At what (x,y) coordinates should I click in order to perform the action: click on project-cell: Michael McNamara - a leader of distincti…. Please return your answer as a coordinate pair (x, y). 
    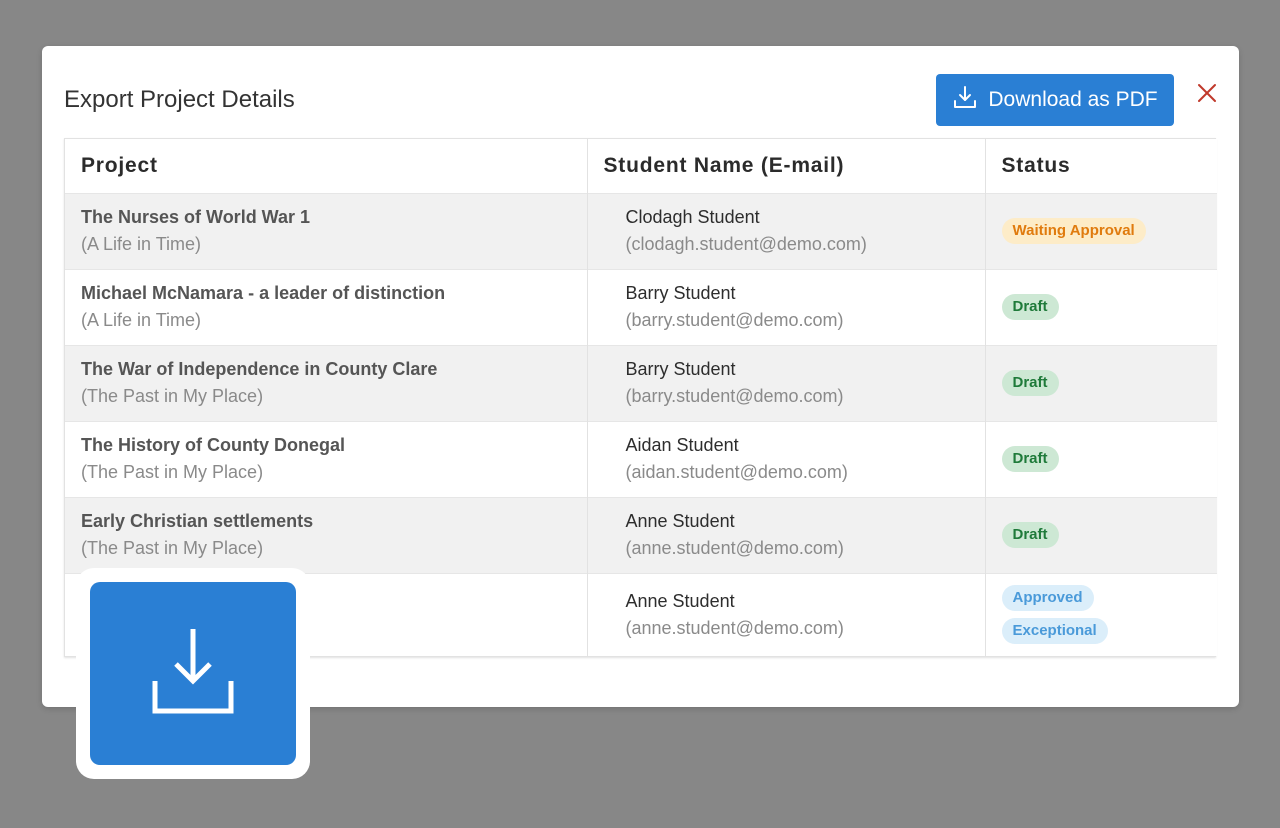
    Looking at the image, I should click on (326, 306).